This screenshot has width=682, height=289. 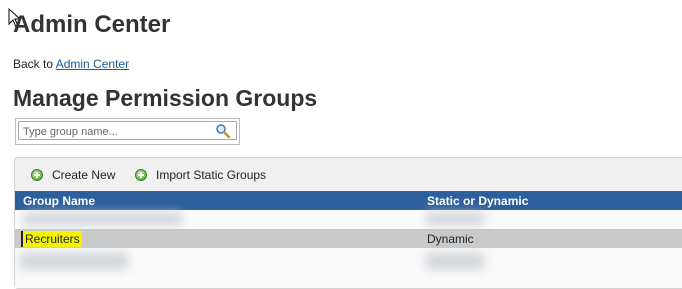 I want to click on import-static-groups-button: Import Static Groups, so click(x=200, y=175).